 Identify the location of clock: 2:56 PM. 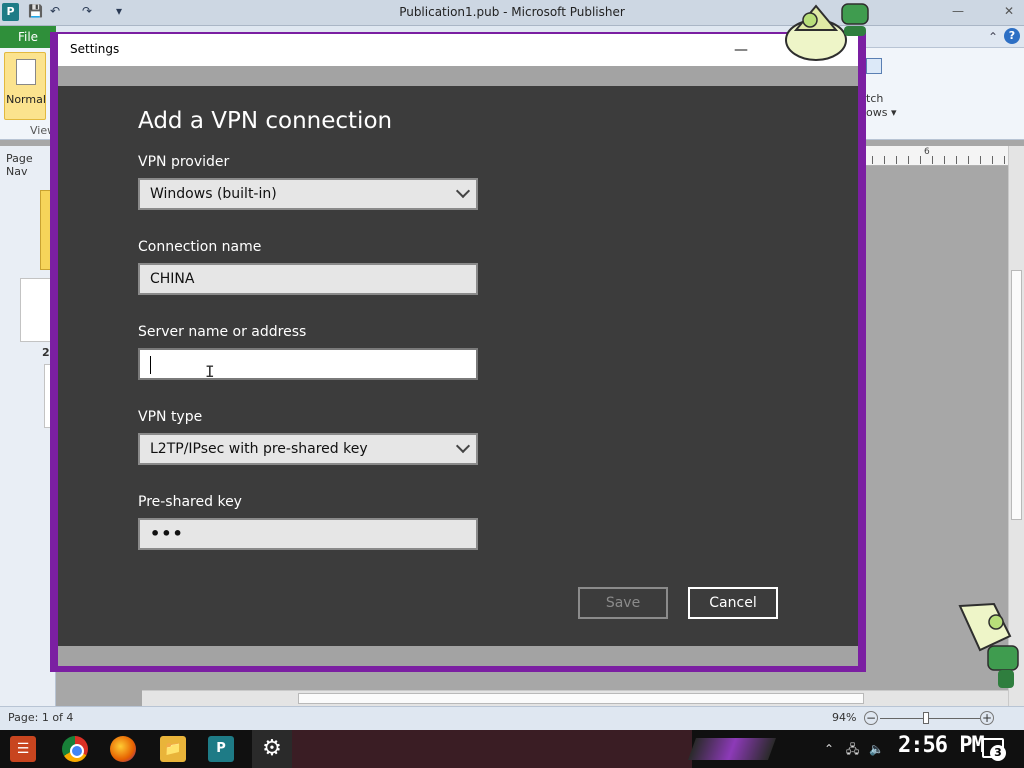
(941, 745).